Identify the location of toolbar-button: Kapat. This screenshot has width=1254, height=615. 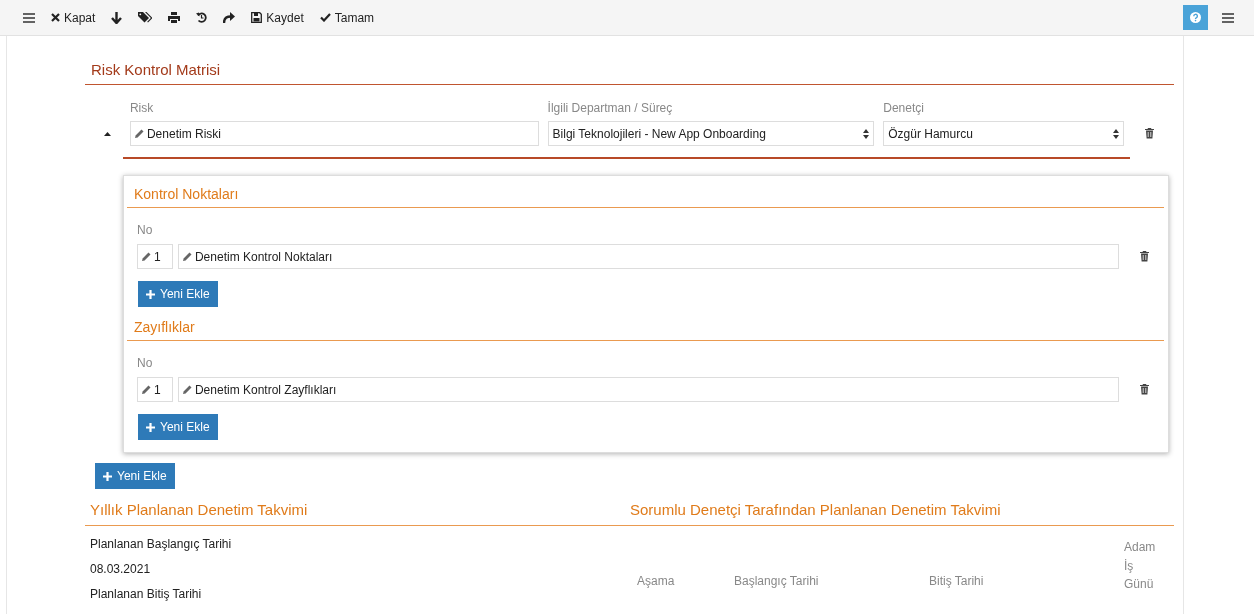
(73, 17).